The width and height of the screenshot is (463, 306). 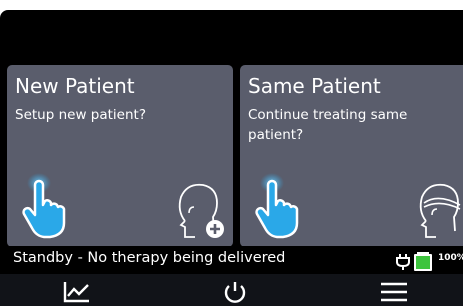 What do you see at coordinates (394, 292) in the screenshot?
I see `menu-icon` at bounding box center [394, 292].